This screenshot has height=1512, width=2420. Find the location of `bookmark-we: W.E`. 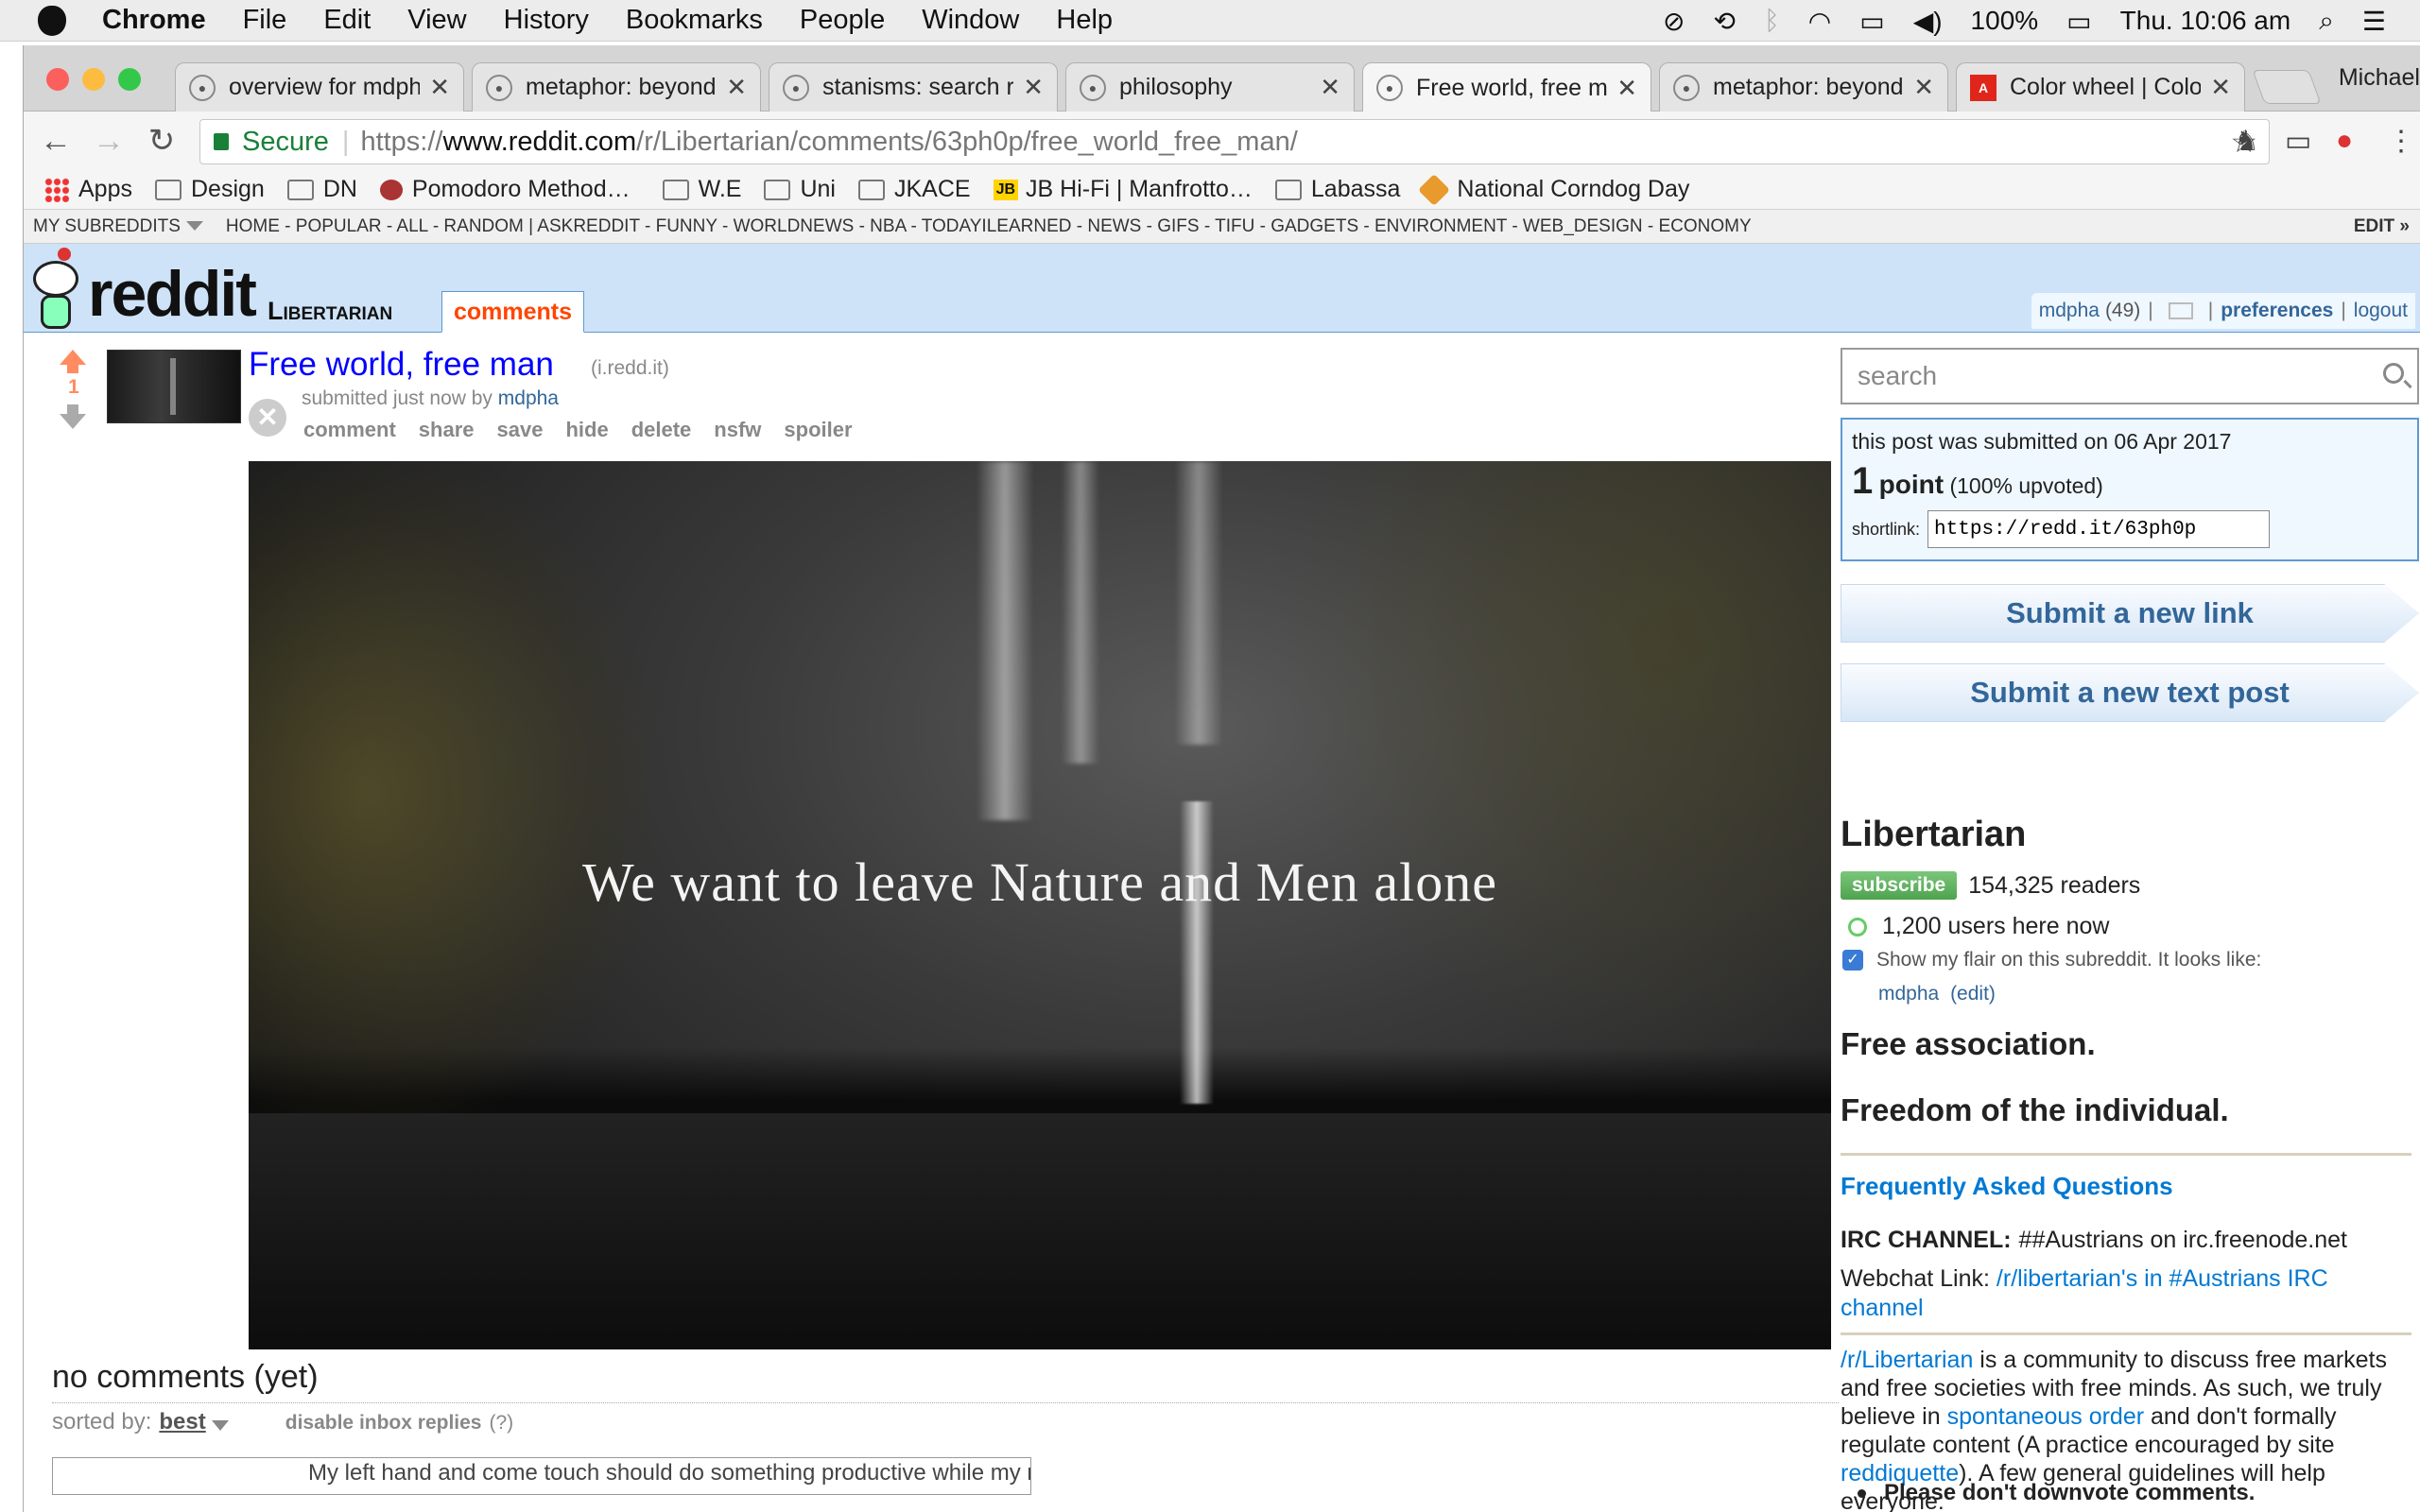

bookmark-we: W.E is located at coordinates (701, 189).